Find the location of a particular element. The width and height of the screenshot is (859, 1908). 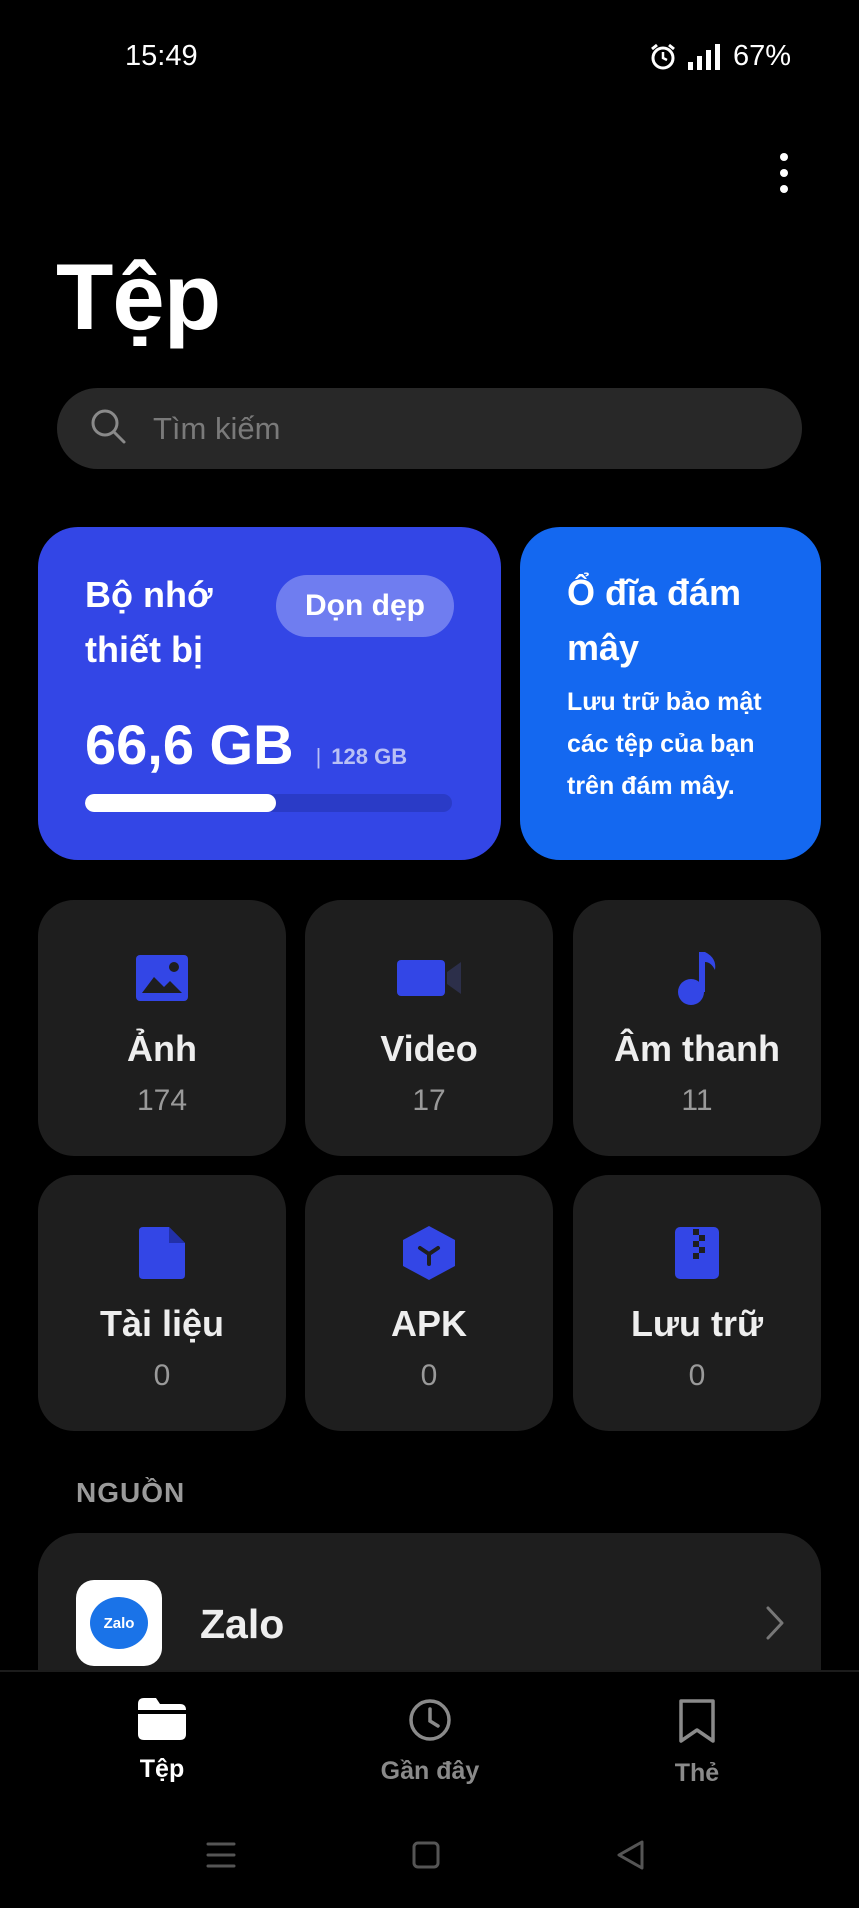

nav-files: Tệp is located at coordinates (162, 1741).